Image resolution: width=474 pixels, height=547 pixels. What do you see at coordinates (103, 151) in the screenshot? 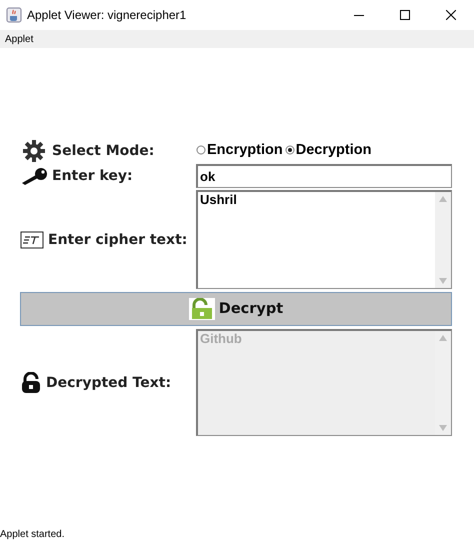
I see `field-label: Select Mode:` at bounding box center [103, 151].